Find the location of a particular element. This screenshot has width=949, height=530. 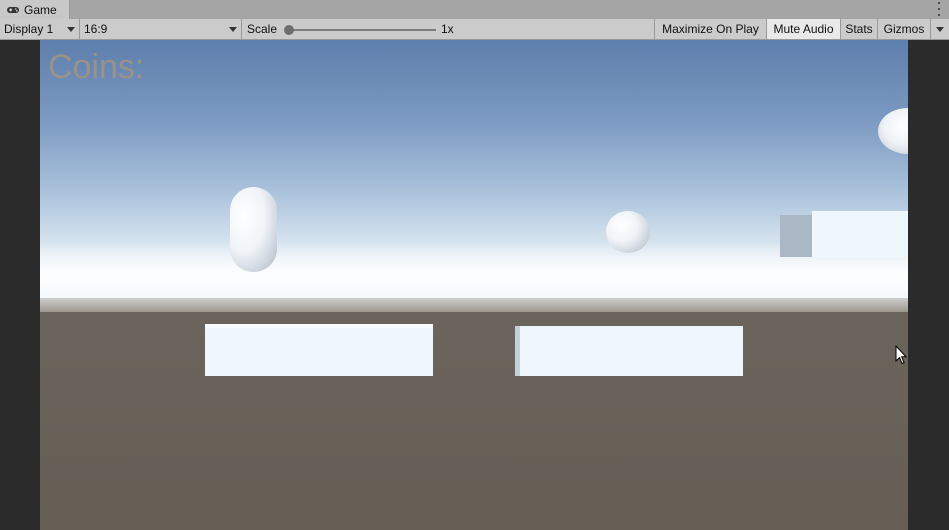

platform-right is located at coordinates (629, 351).